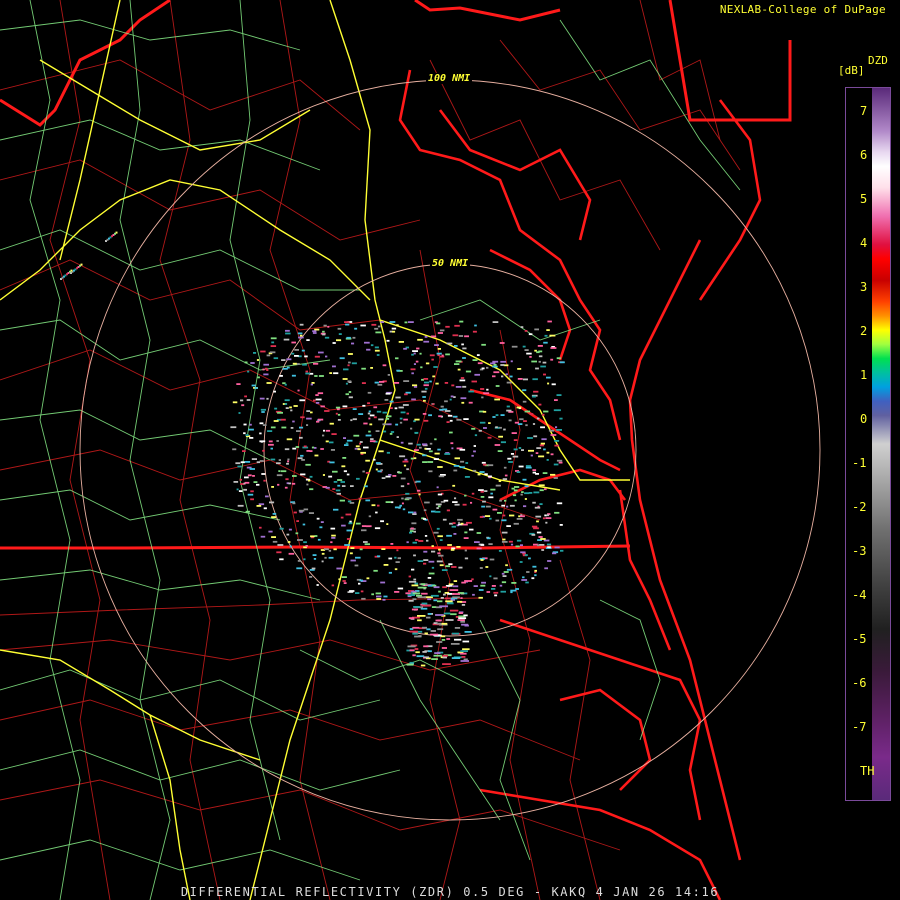 The height and width of the screenshot is (900, 900). Describe the element at coordinates (864, 111) in the screenshot. I see `colorbar-tick: 7` at that location.